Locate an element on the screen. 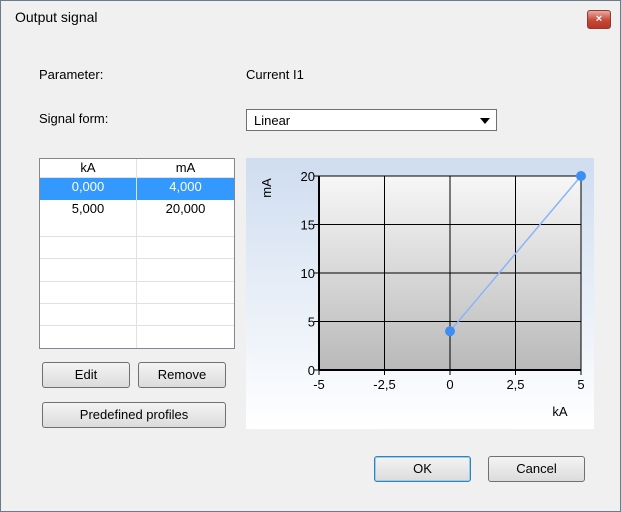 This screenshot has width=621, height=512. y-tick-label: 5 is located at coordinates (311, 322).